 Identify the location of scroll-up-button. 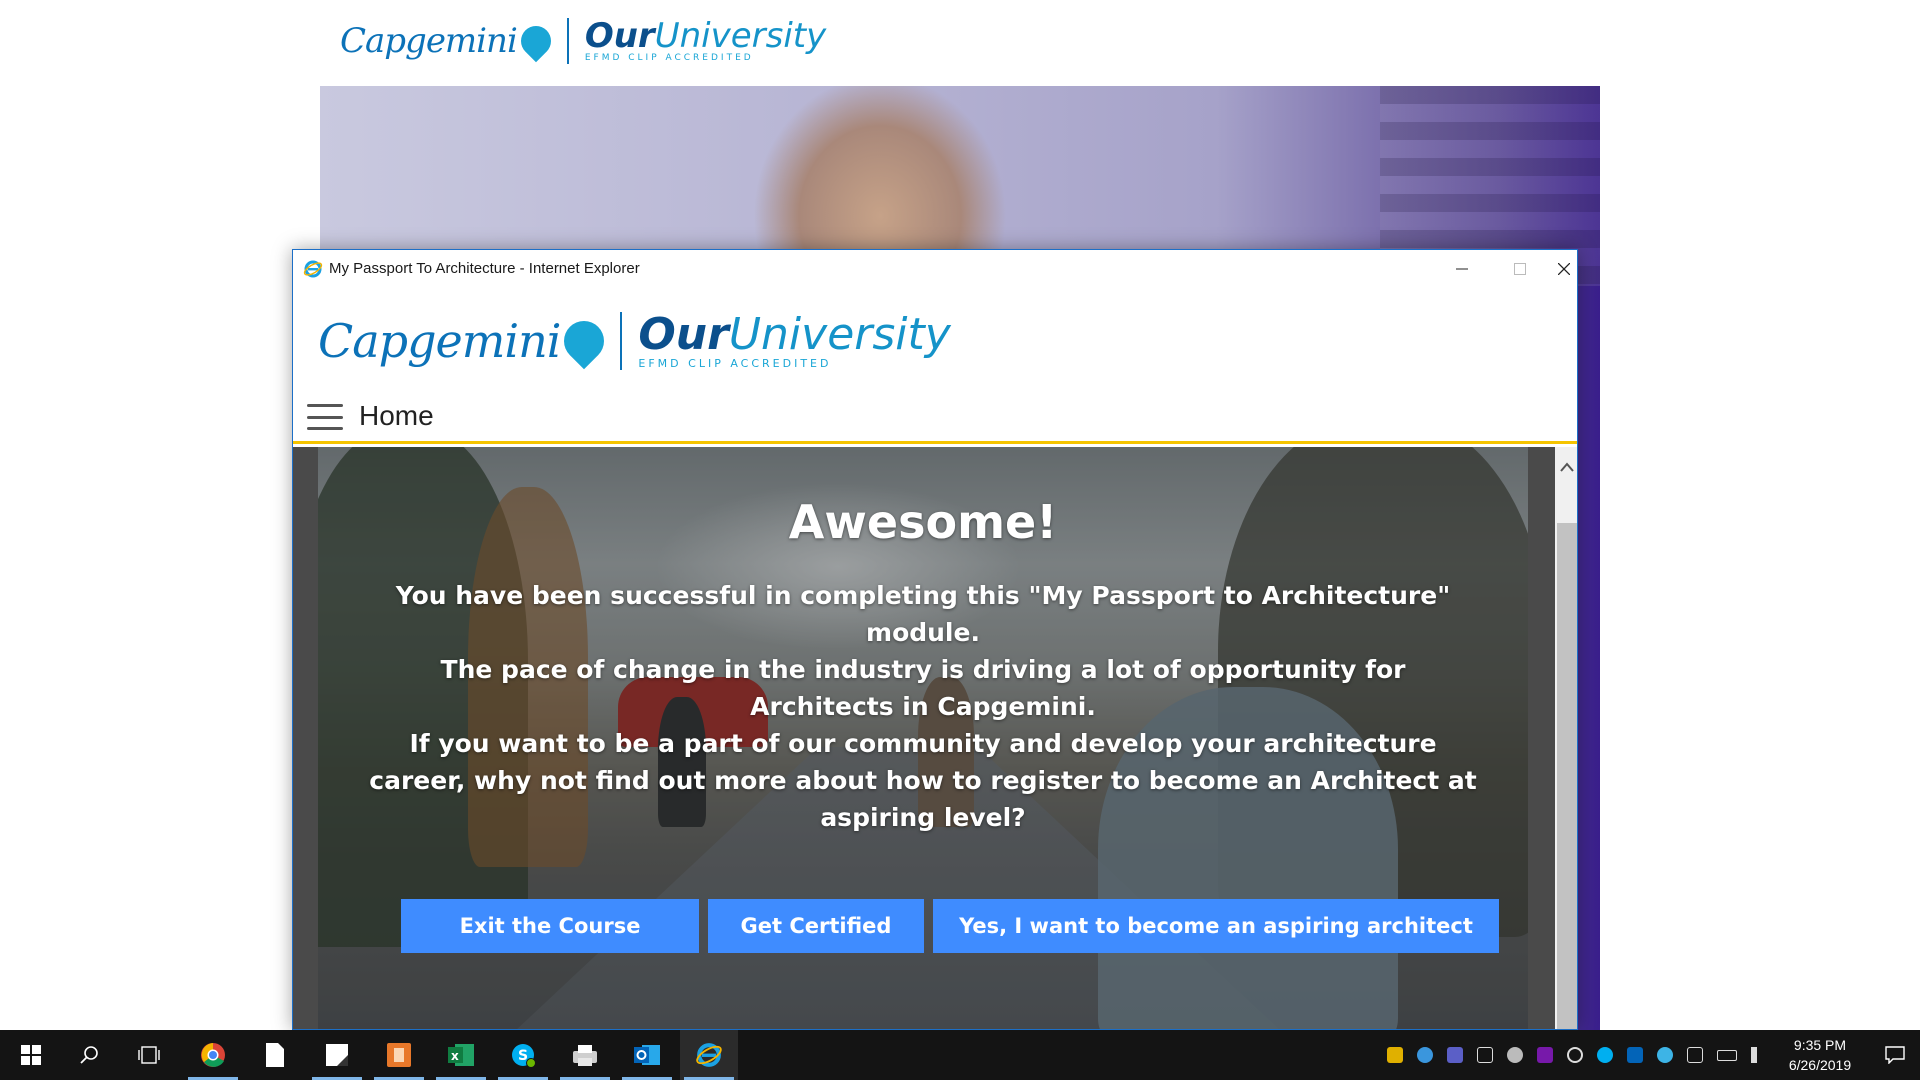
(1566, 467).